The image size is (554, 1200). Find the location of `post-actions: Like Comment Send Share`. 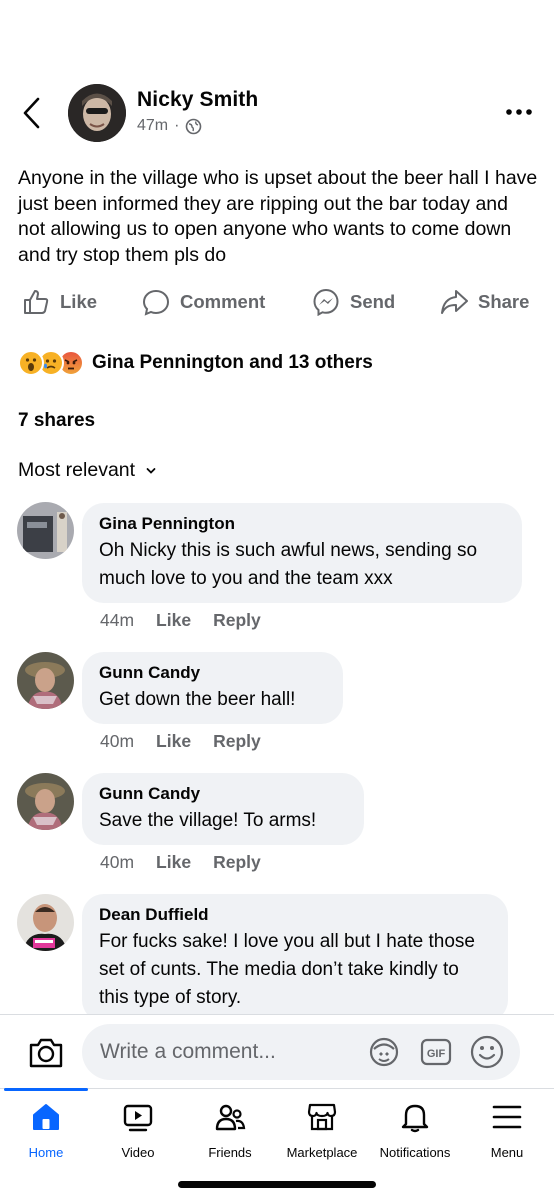

post-actions: Like Comment Send Share is located at coordinates (277, 308).